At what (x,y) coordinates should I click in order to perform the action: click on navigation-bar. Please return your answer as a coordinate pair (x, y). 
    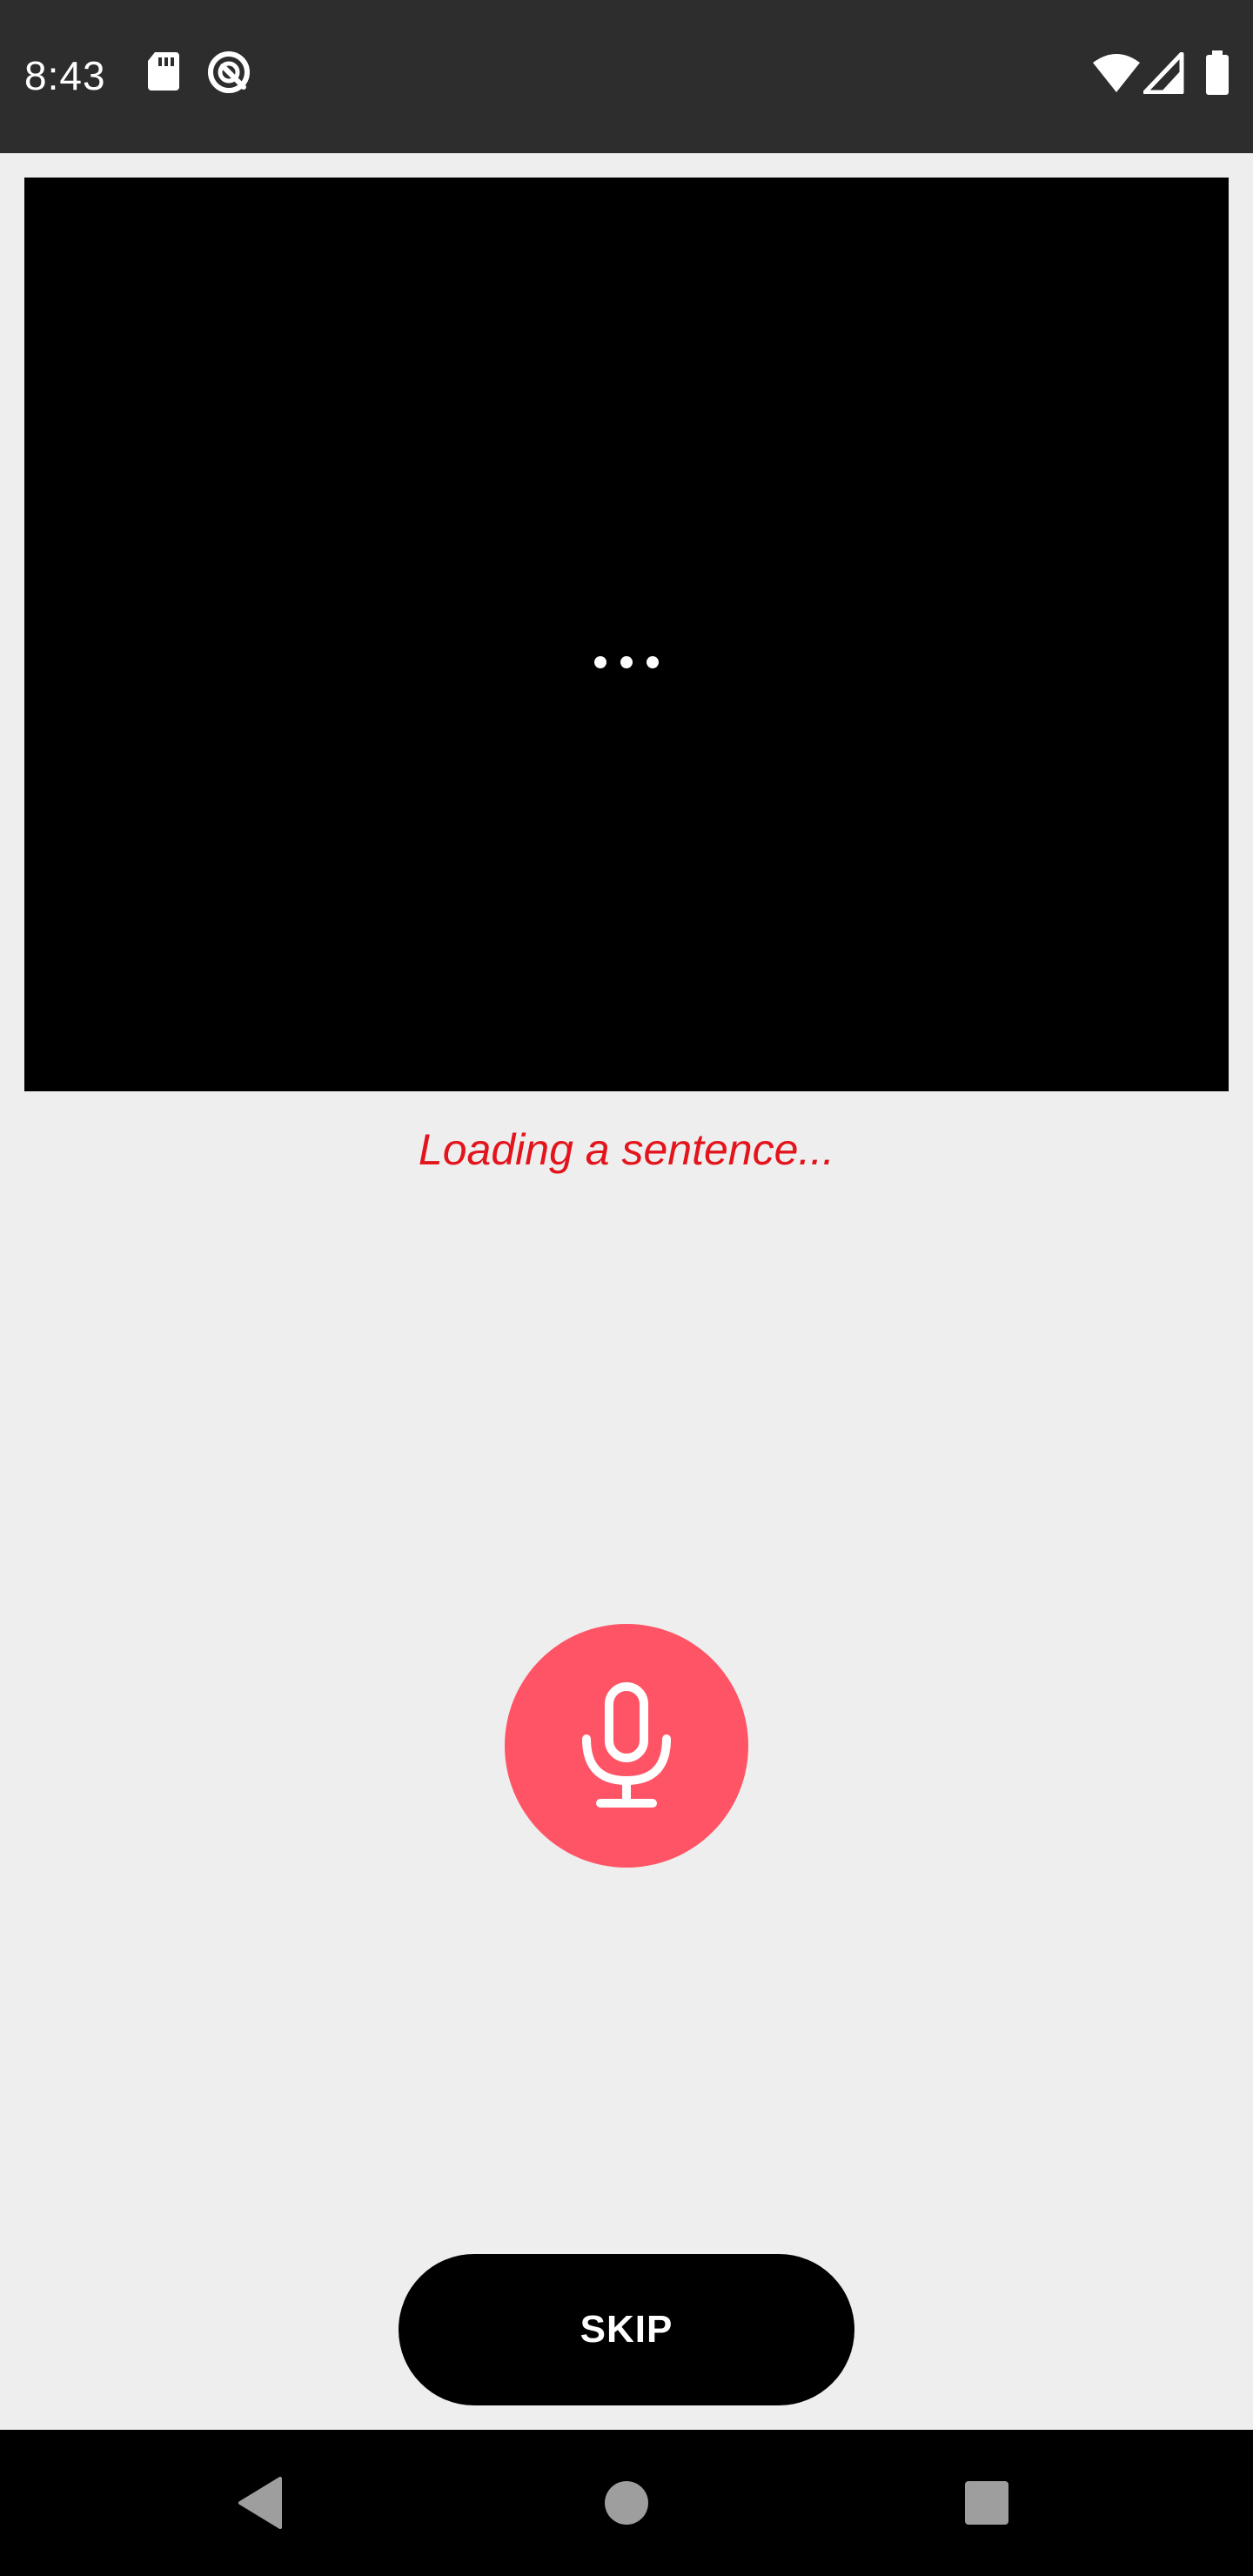
    Looking at the image, I should click on (626, 2503).